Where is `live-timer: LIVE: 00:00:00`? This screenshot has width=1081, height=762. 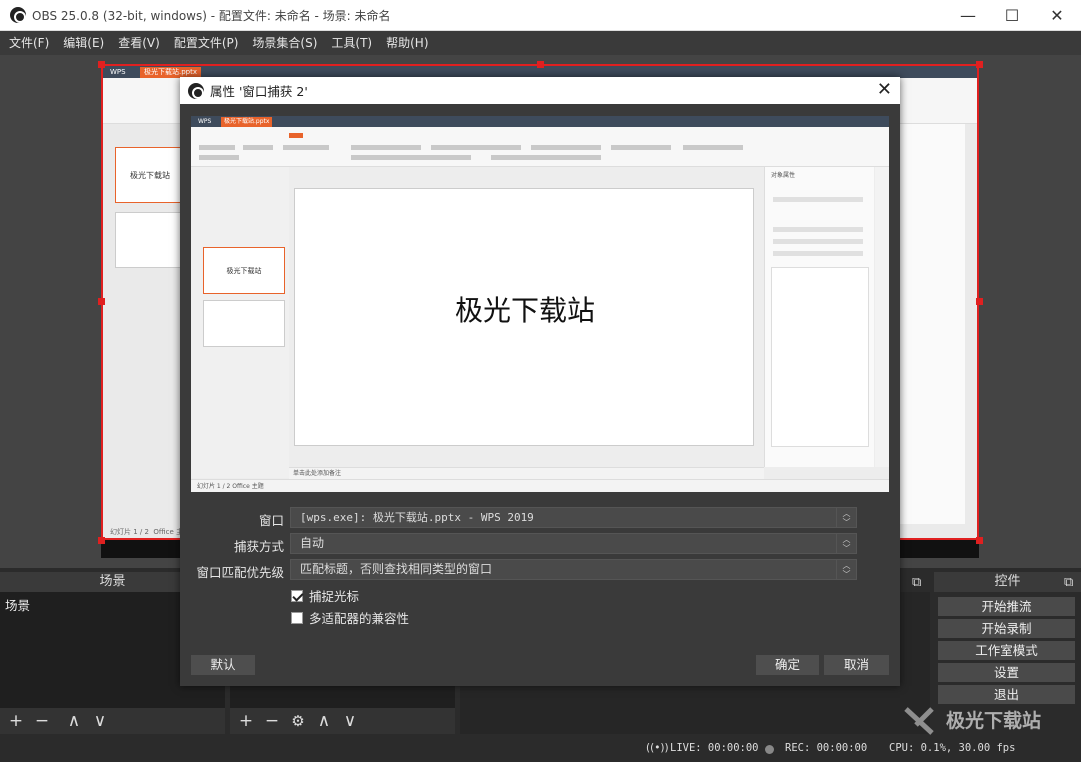
live-timer: LIVE: 00:00:00 is located at coordinates (714, 748).